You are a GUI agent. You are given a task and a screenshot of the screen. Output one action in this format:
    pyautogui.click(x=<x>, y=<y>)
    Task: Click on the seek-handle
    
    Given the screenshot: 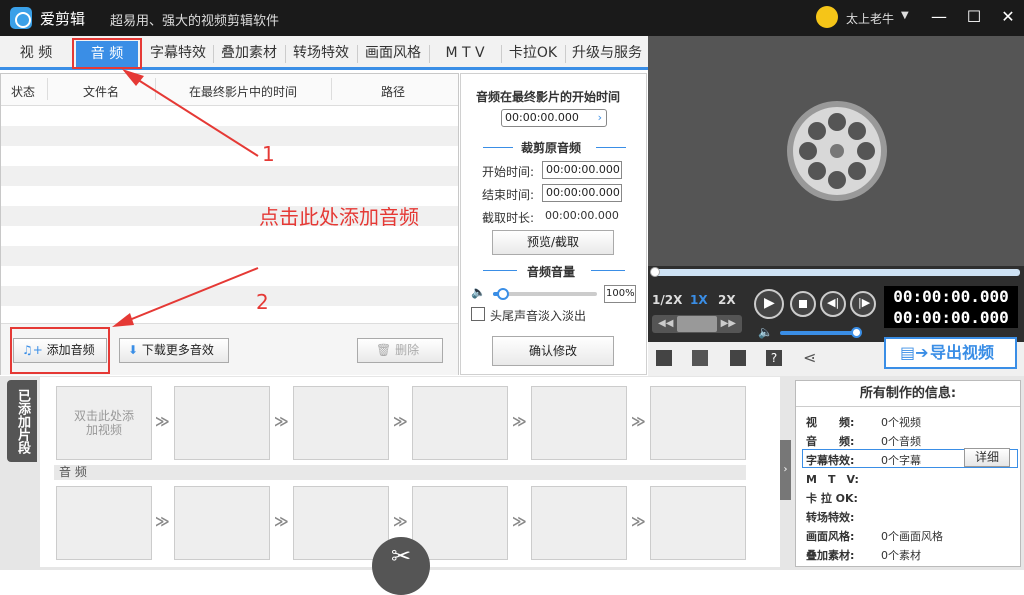 What is the action you would take?
    pyautogui.click(x=655, y=272)
    